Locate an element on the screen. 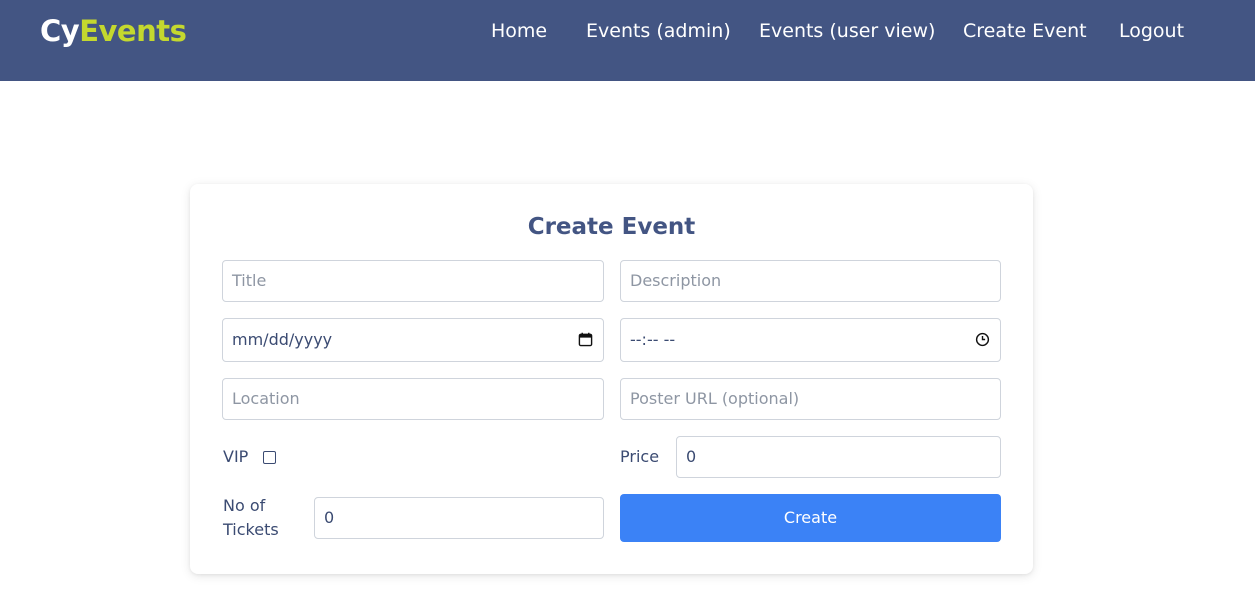  nav-logout: Logout is located at coordinates (1151, 31).